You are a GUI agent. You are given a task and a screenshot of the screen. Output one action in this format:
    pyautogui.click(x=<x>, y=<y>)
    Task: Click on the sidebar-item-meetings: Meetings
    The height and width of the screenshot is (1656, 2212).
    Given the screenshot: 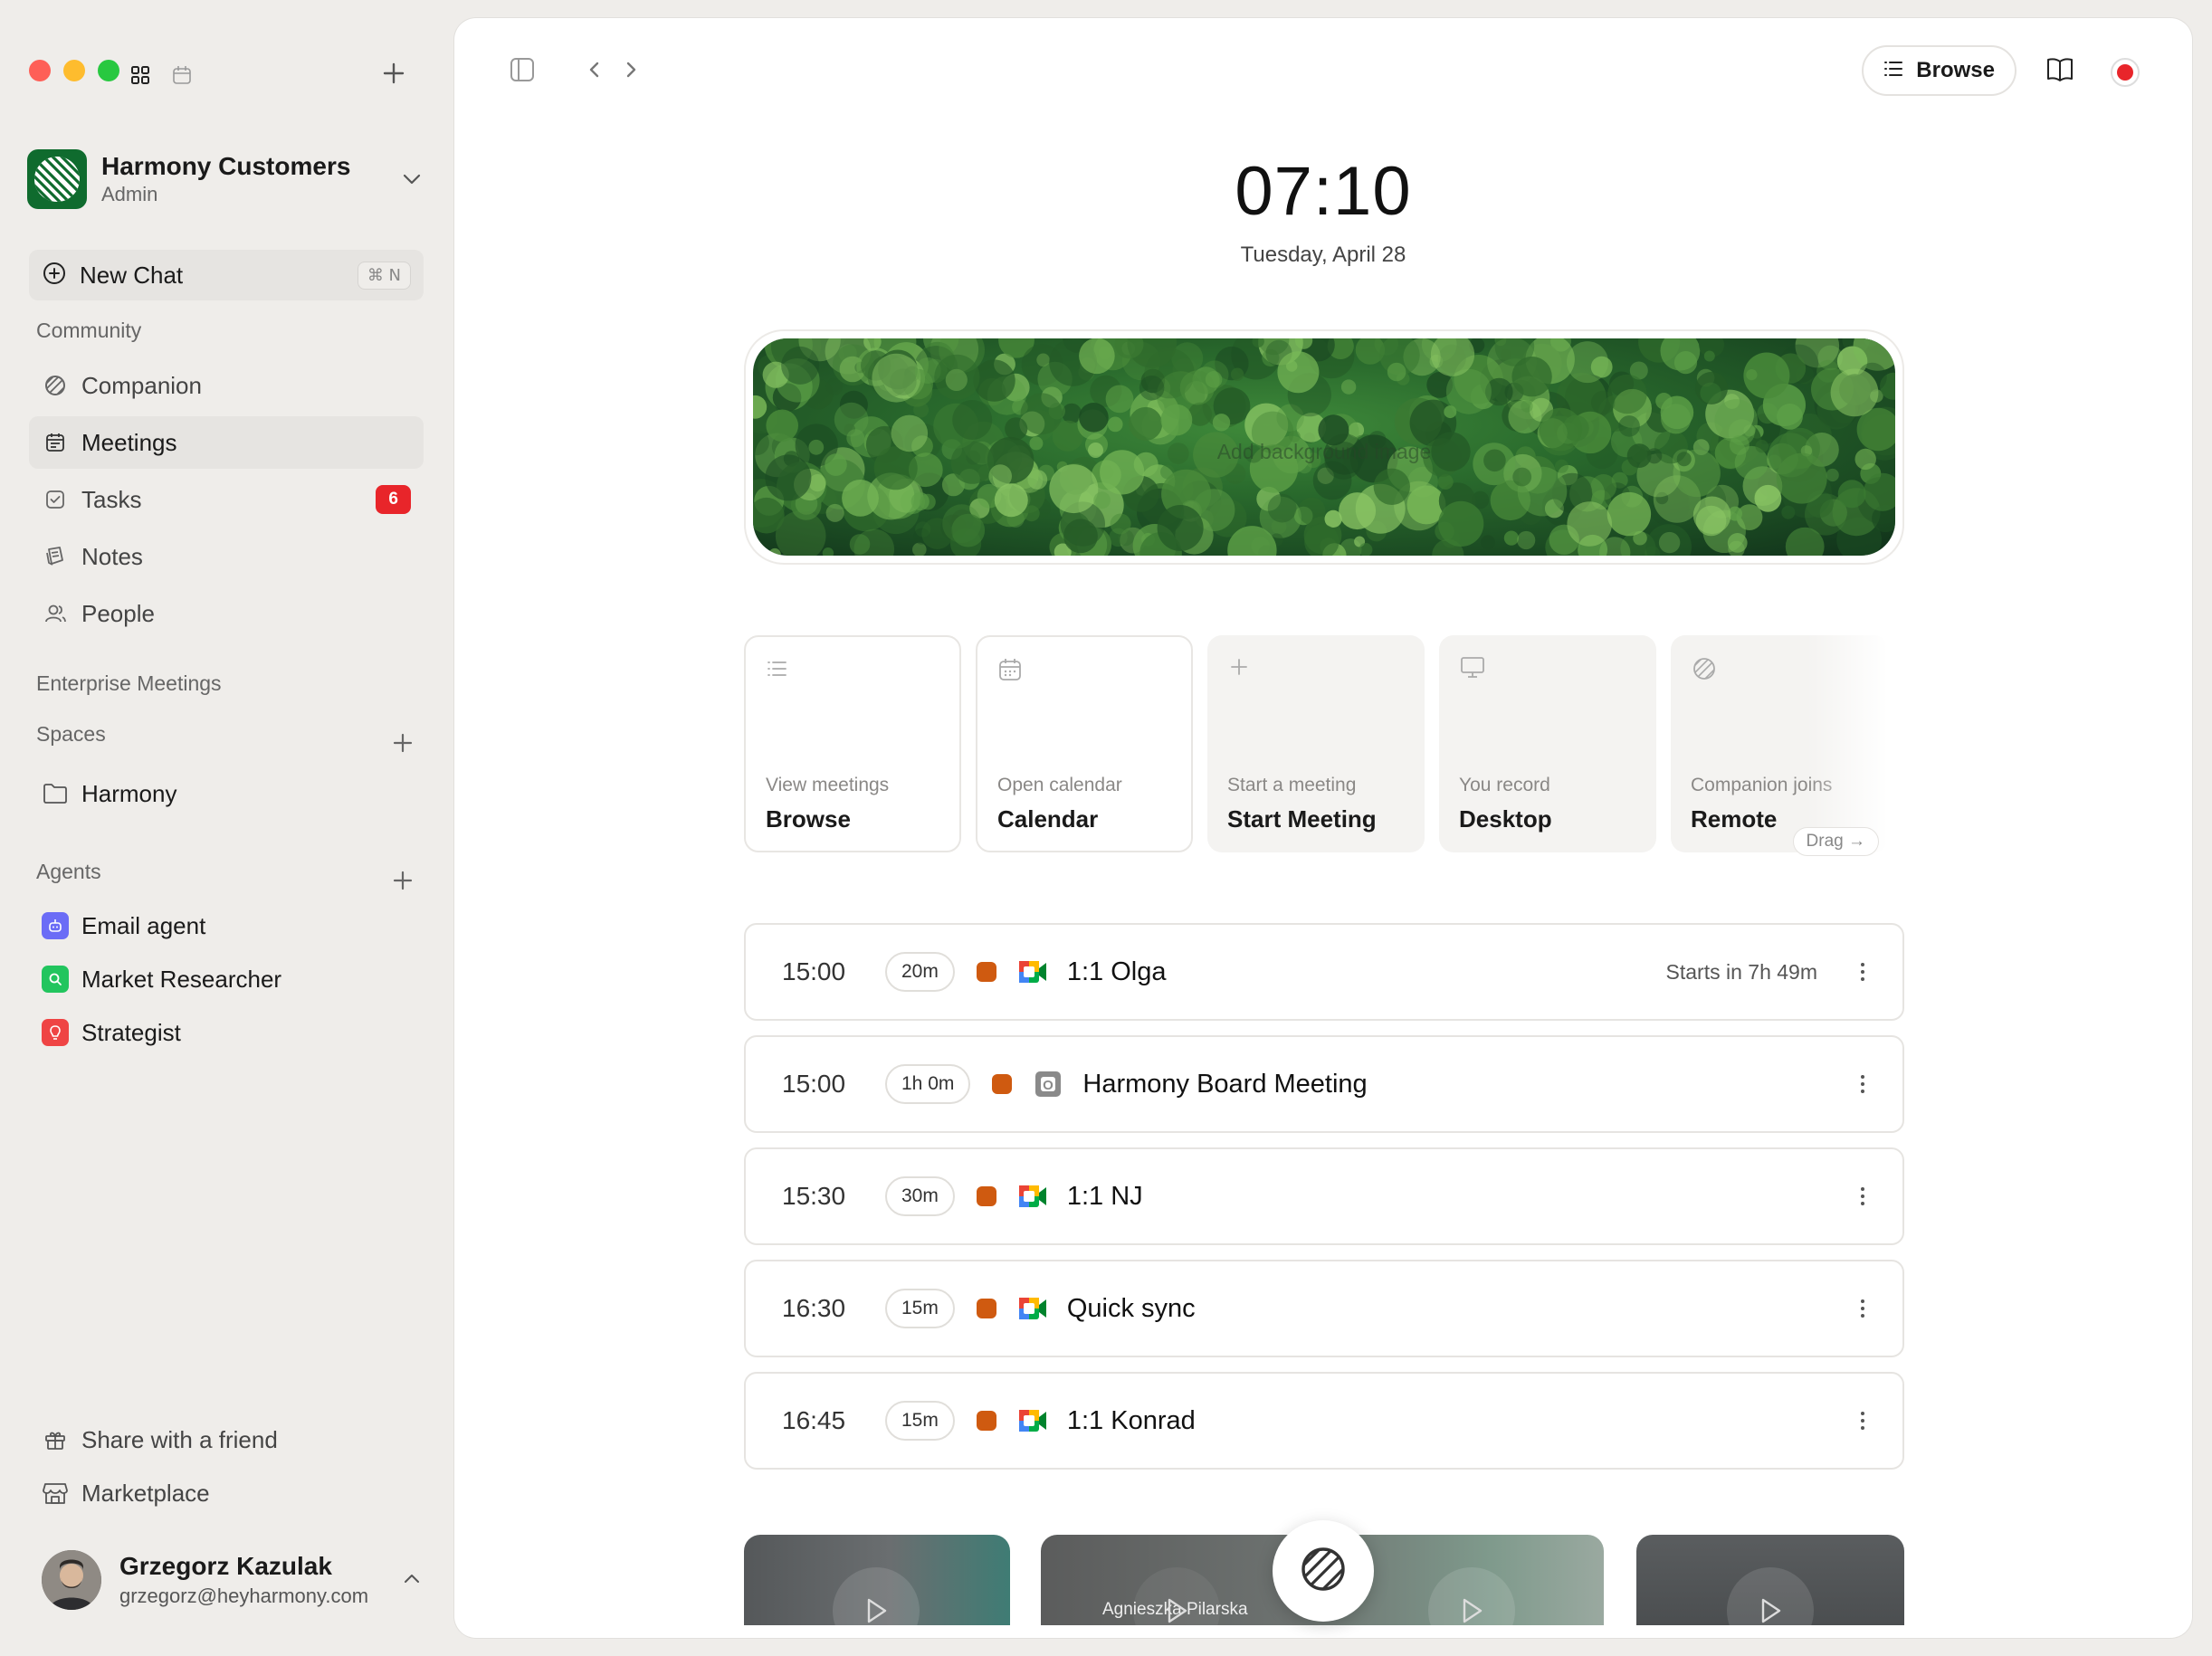 What is the action you would take?
    pyautogui.click(x=226, y=442)
    